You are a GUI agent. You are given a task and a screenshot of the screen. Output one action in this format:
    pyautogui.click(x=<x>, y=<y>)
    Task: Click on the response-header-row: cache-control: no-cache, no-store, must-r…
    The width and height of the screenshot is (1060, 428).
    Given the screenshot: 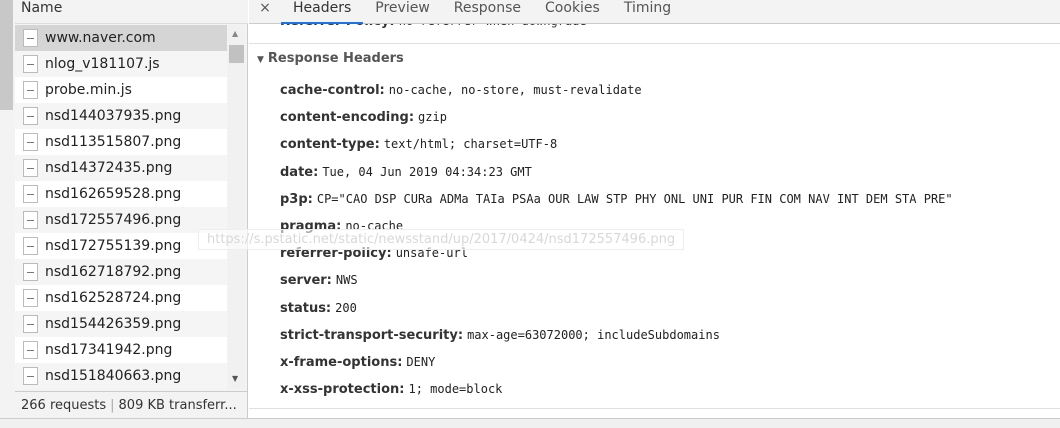 What is the action you would take?
    pyautogui.click(x=616, y=93)
    